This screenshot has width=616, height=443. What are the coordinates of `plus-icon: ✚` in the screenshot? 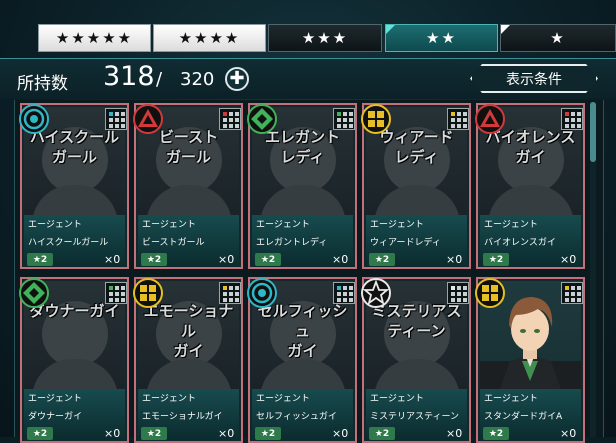 It's located at (237, 78).